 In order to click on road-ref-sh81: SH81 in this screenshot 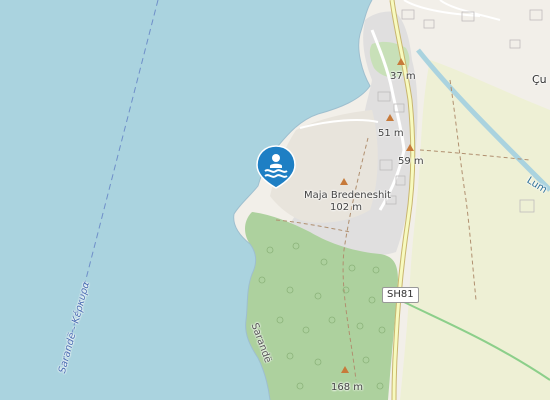, I will do `click(400, 295)`.